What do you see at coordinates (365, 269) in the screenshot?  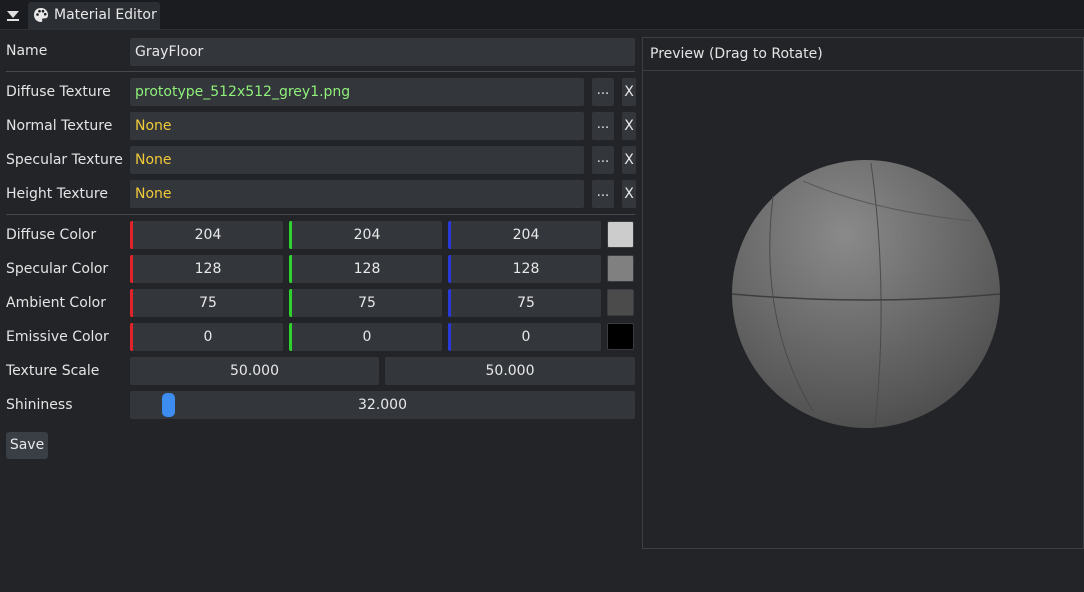 I see `specular-color-g-input: 128` at bounding box center [365, 269].